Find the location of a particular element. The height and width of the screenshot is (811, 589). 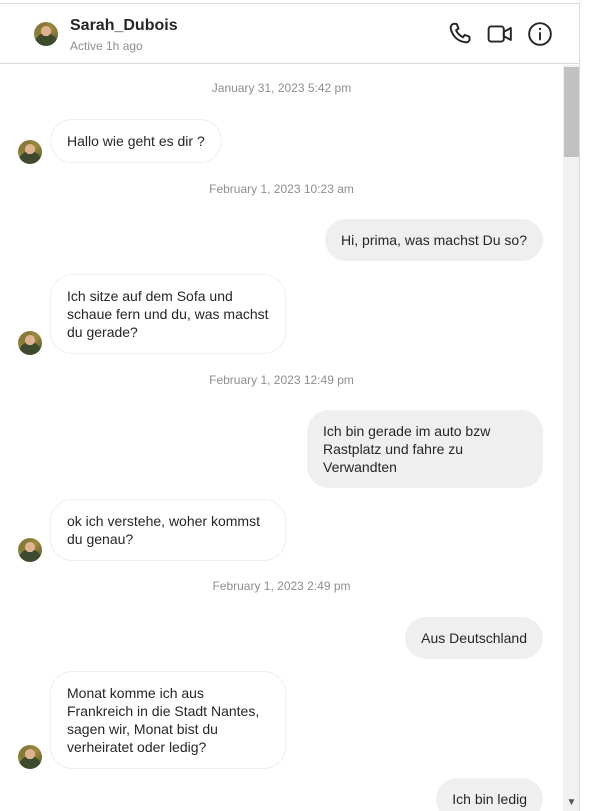

incoming-message: ok ich verstehe, woher kommst du genau? is located at coordinates (168, 530).